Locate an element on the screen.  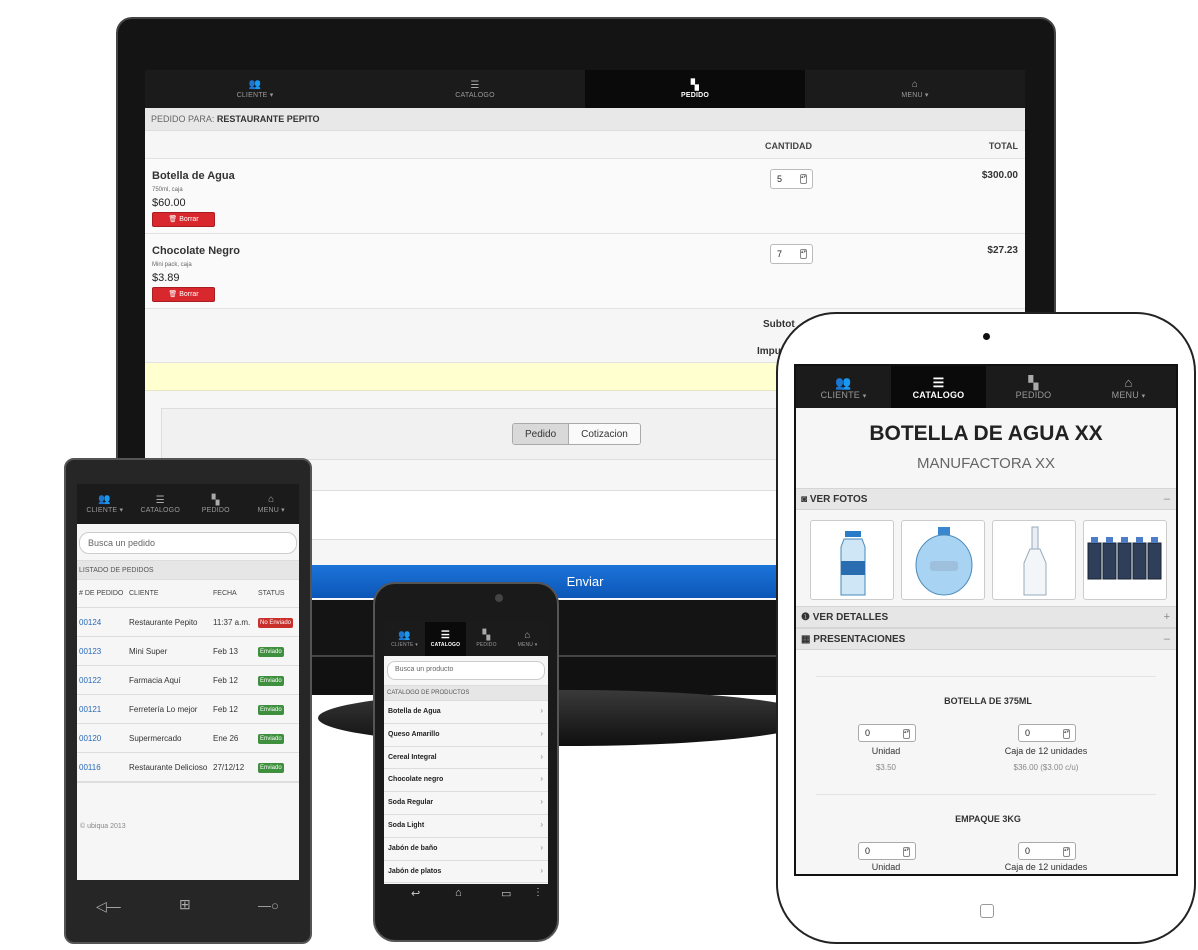
trash-icon: 🗑 is located at coordinates (173, 294).